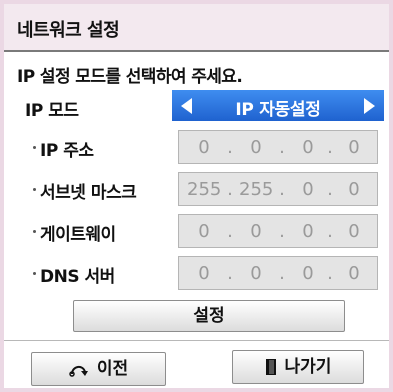 The height and width of the screenshot is (392, 393). Describe the element at coordinates (256, 147) in the screenshot. I see `ip-octet-2: 0` at that location.